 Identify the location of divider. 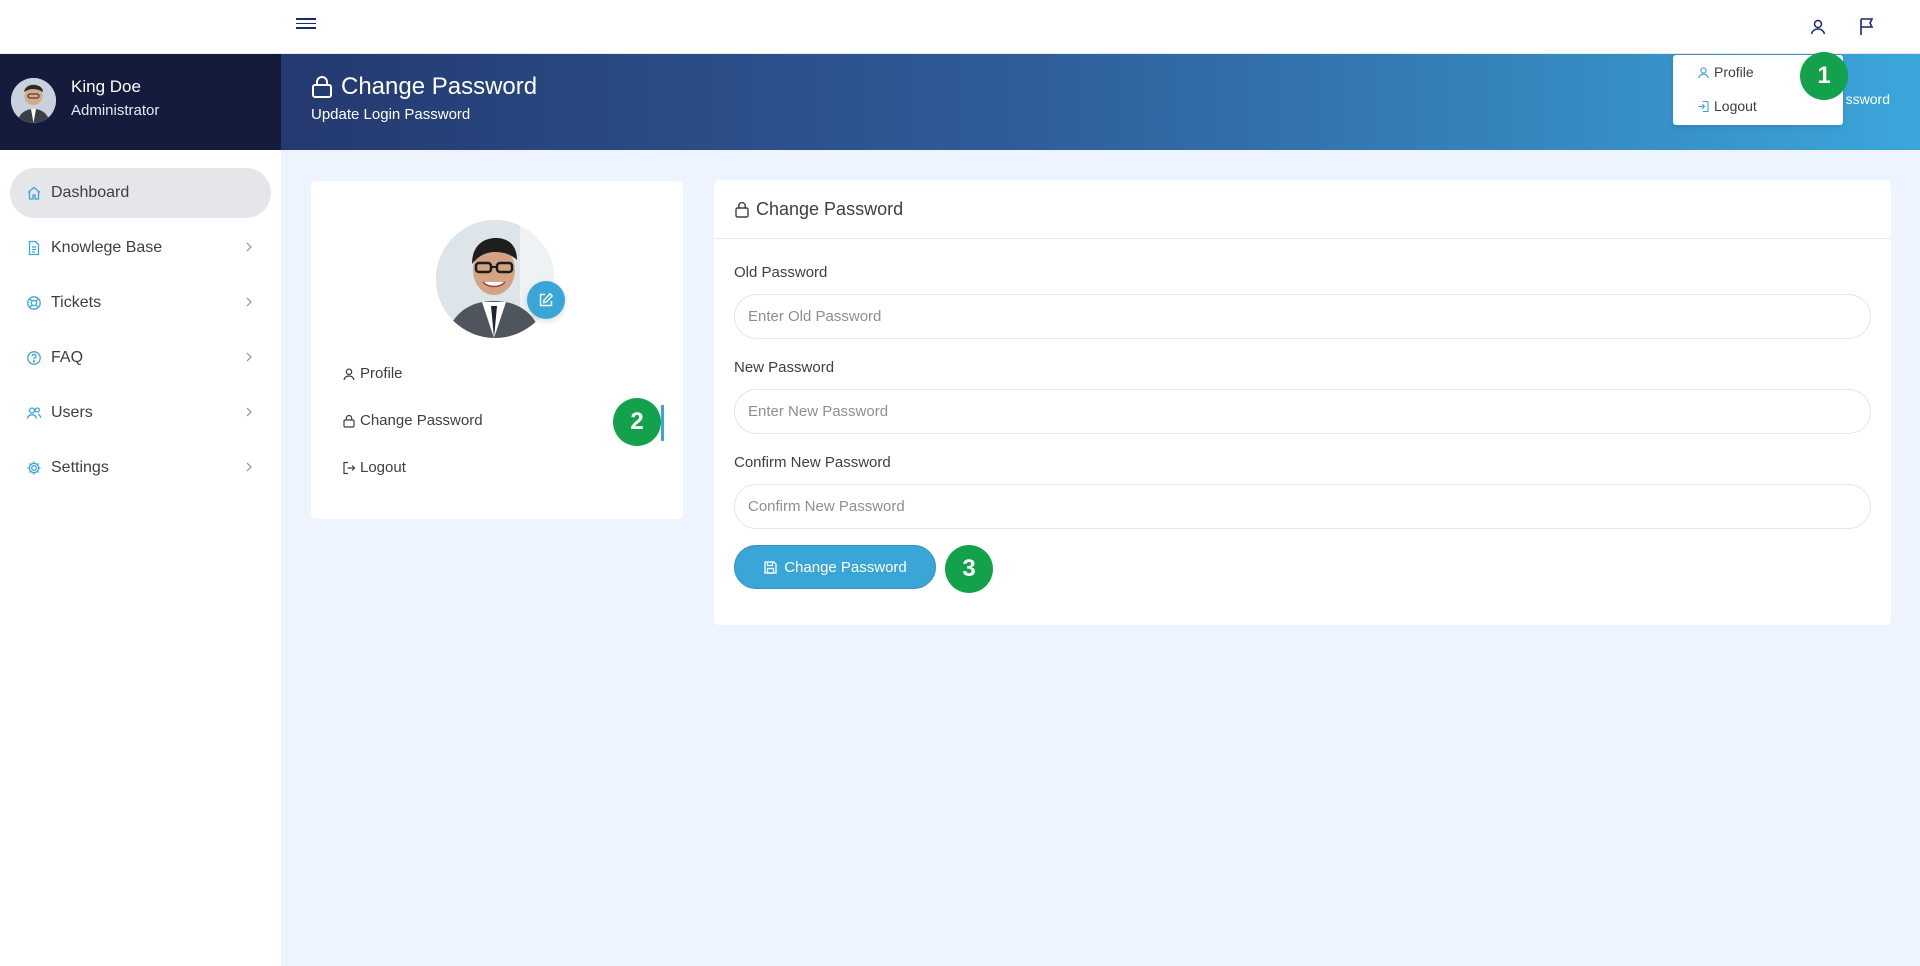
(1302, 238).